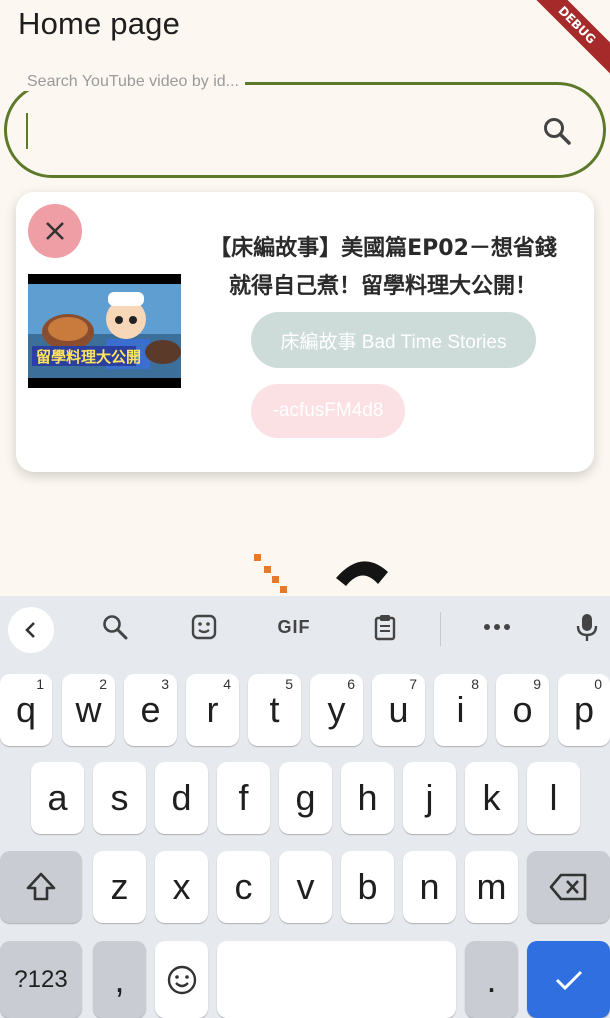 The height and width of the screenshot is (1018, 610). I want to click on backspace-icon, so click(567, 887).